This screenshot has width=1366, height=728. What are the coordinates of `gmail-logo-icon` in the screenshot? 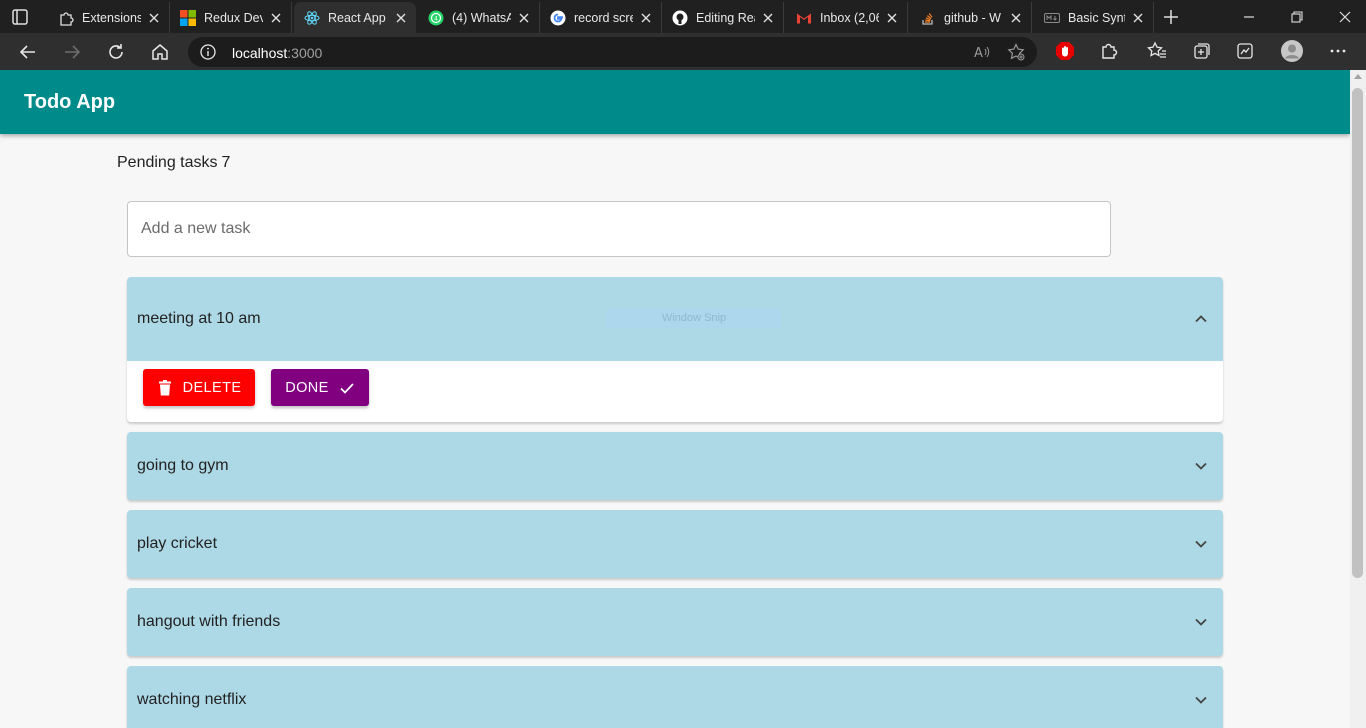 It's located at (804, 18).